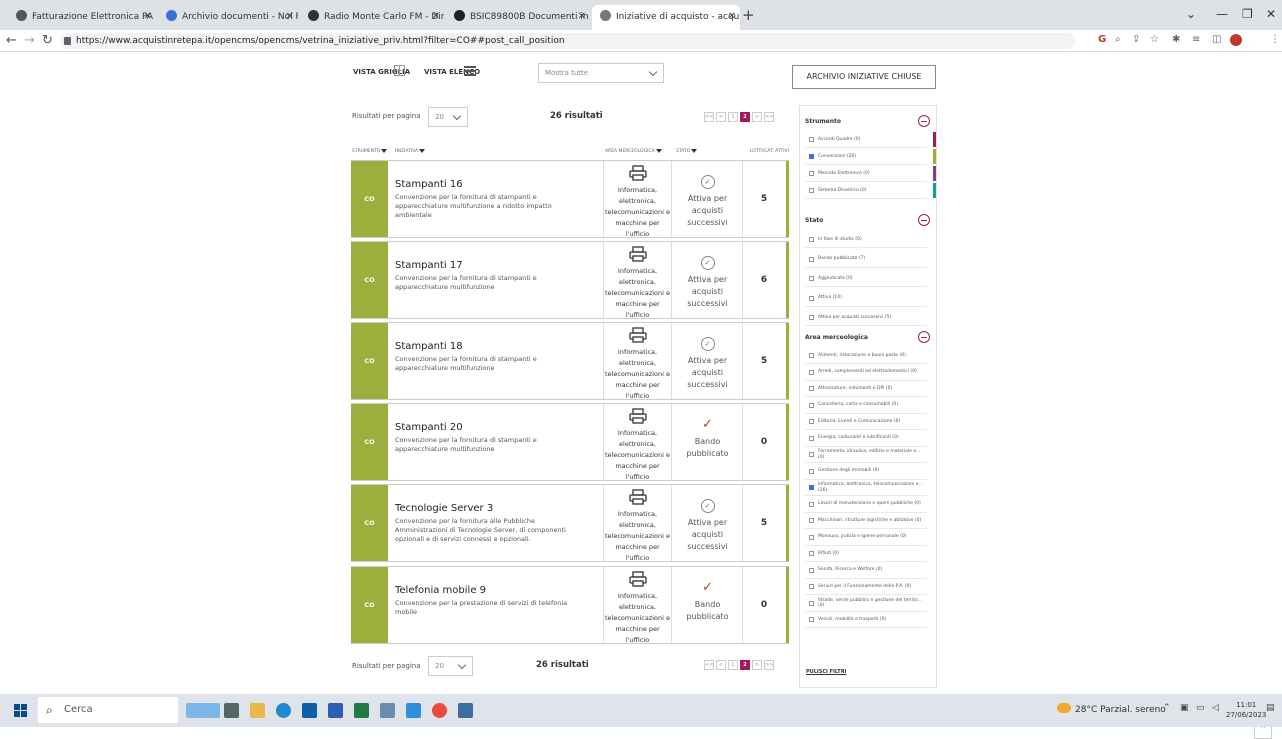 This screenshot has height=739, width=1282. I want to click on per-page-select-bottom: 20, so click(450, 666).